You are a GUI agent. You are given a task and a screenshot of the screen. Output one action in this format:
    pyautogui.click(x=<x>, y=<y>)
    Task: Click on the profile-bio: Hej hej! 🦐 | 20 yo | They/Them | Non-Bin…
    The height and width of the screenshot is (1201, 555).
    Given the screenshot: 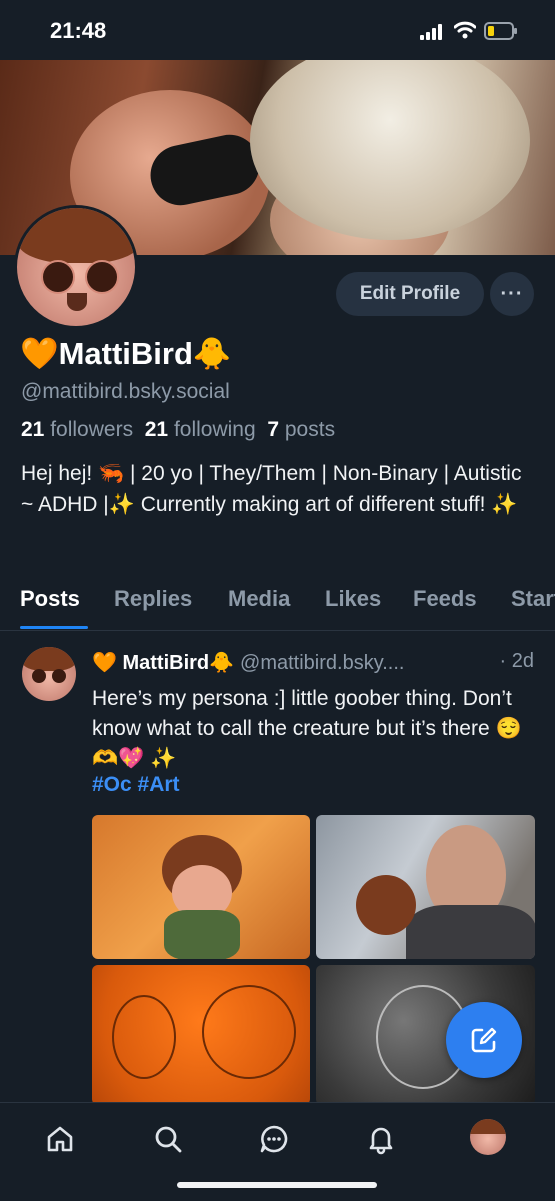 What is the action you would take?
    pyautogui.click(x=271, y=489)
    